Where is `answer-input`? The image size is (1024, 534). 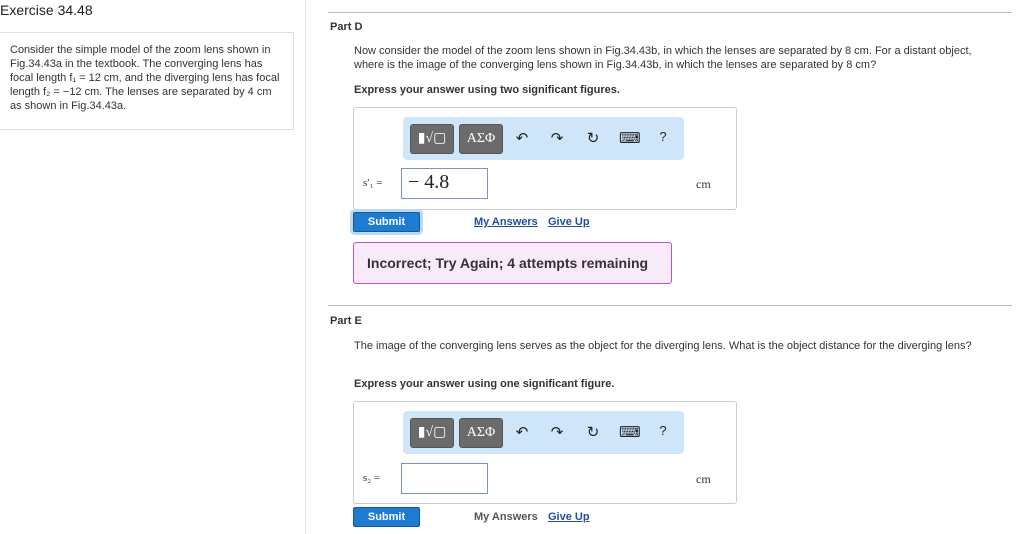 answer-input is located at coordinates (444, 478).